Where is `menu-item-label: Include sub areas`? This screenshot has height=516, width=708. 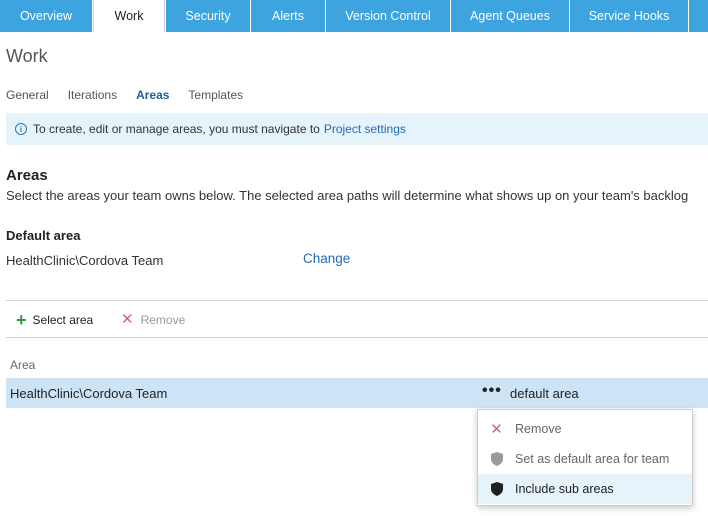 menu-item-label: Include sub areas is located at coordinates (564, 489).